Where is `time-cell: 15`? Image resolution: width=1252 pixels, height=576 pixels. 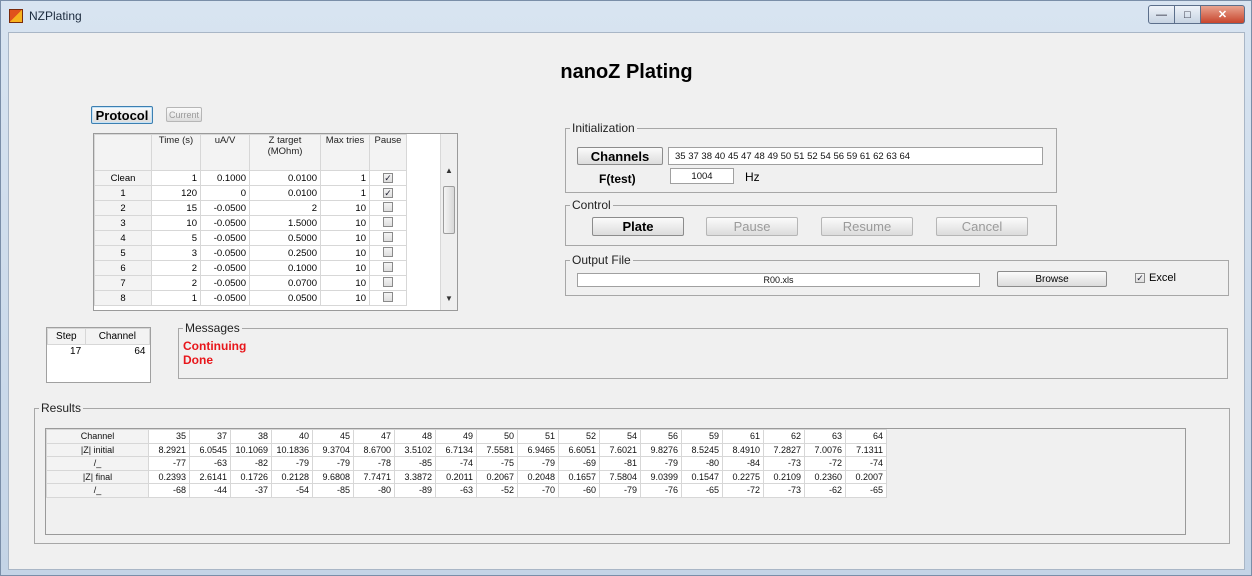 time-cell: 15 is located at coordinates (176, 208).